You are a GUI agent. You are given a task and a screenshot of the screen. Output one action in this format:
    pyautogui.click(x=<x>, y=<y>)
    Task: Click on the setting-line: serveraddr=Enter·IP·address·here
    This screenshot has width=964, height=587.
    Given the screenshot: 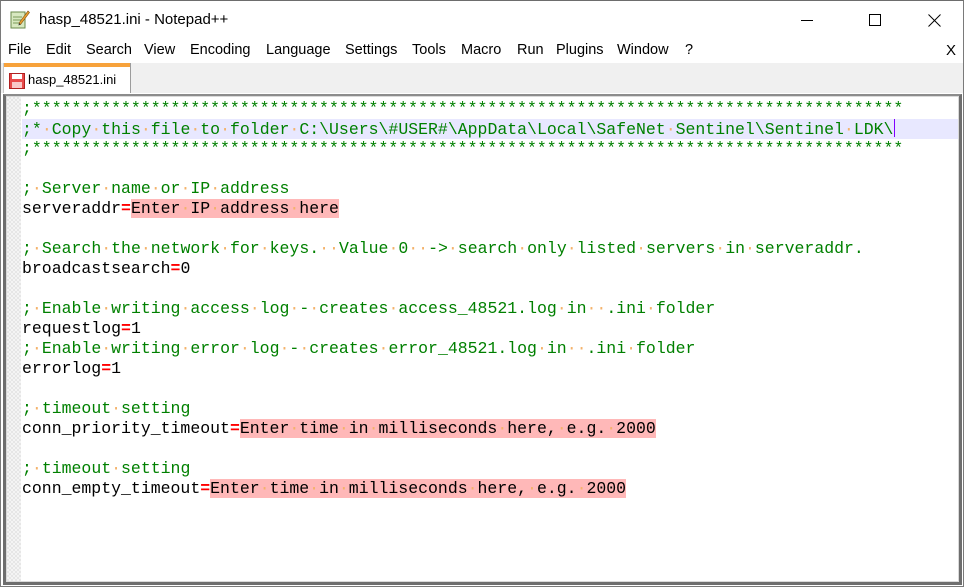 What is the action you would take?
    pyautogui.click(x=490, y=209)
    